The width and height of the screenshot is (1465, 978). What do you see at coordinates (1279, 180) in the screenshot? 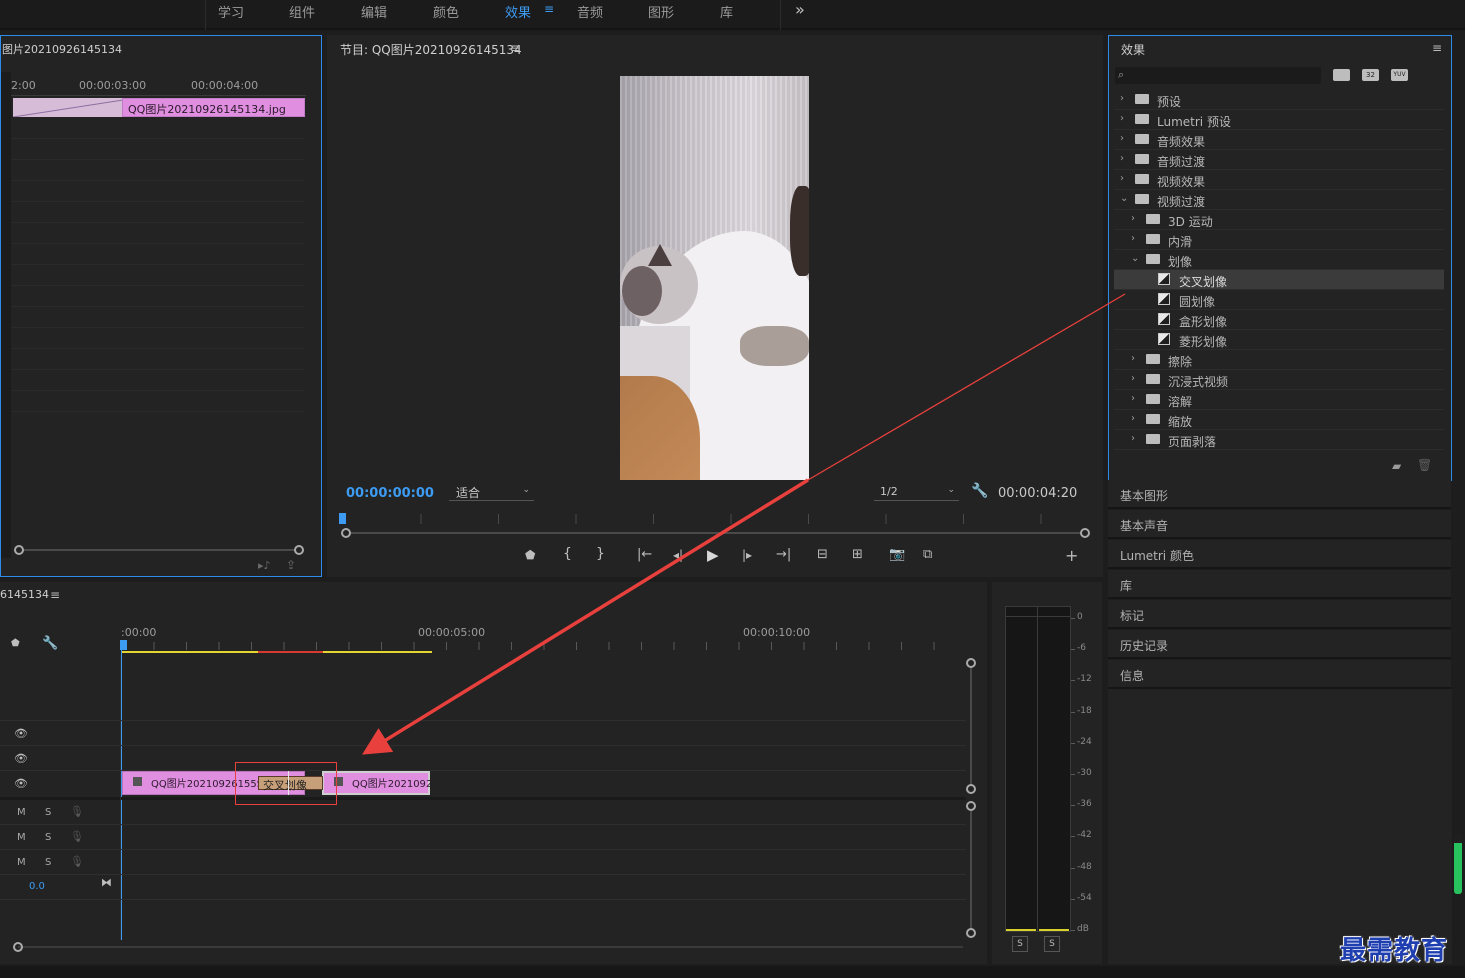
I see `effects-tree-item: › 视频效果` at bounding box center [1279, 180].